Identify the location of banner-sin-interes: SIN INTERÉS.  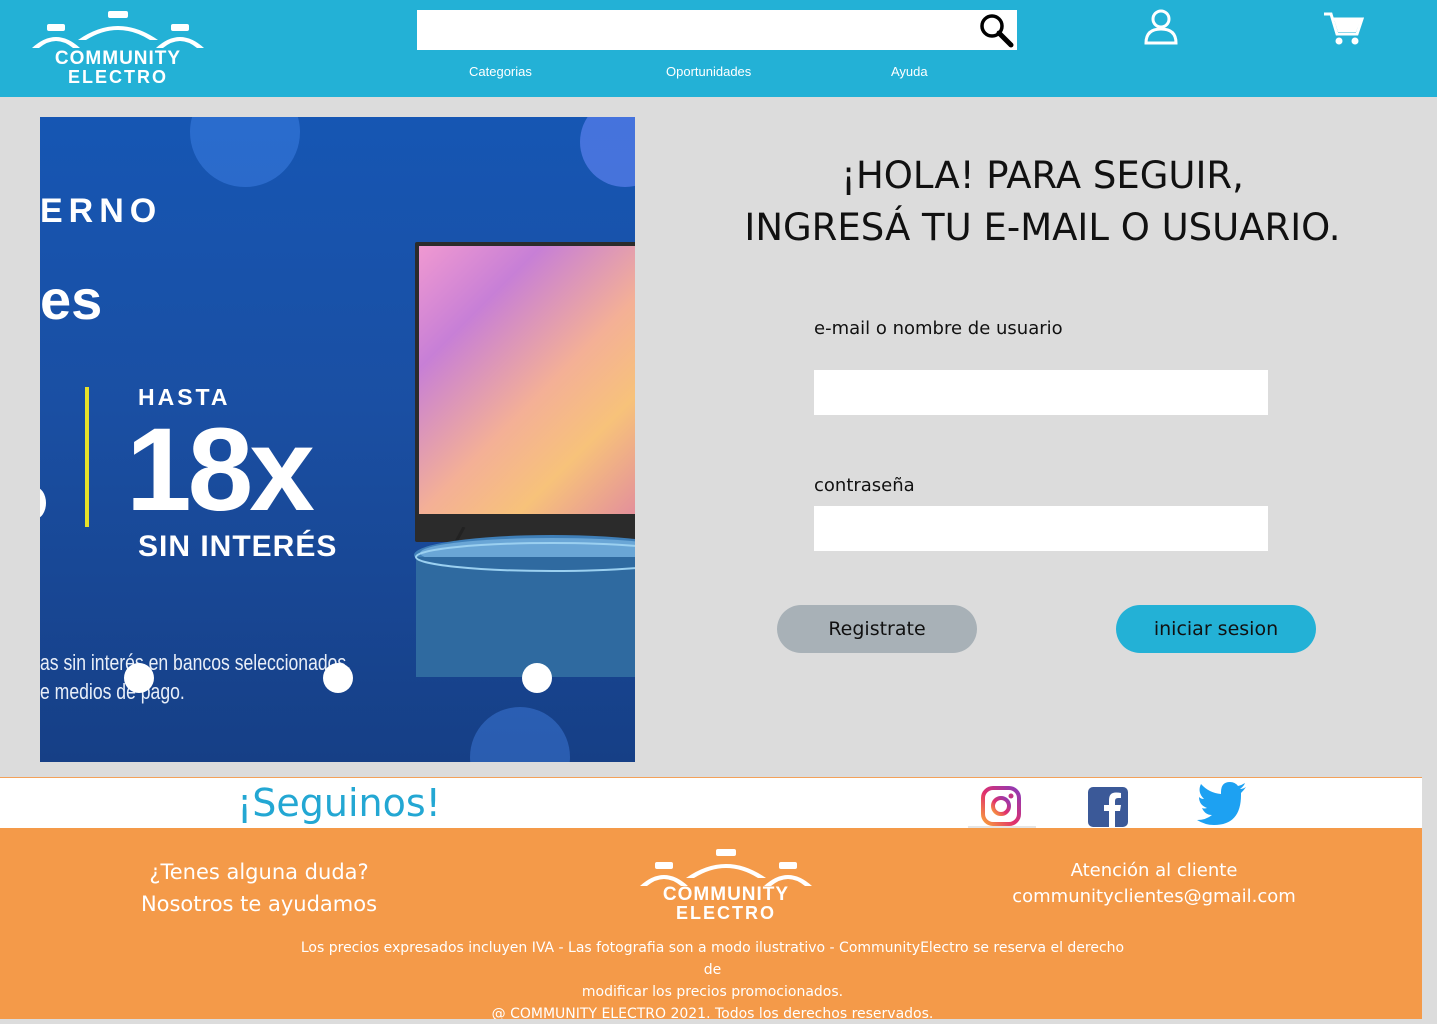
(238, 546).